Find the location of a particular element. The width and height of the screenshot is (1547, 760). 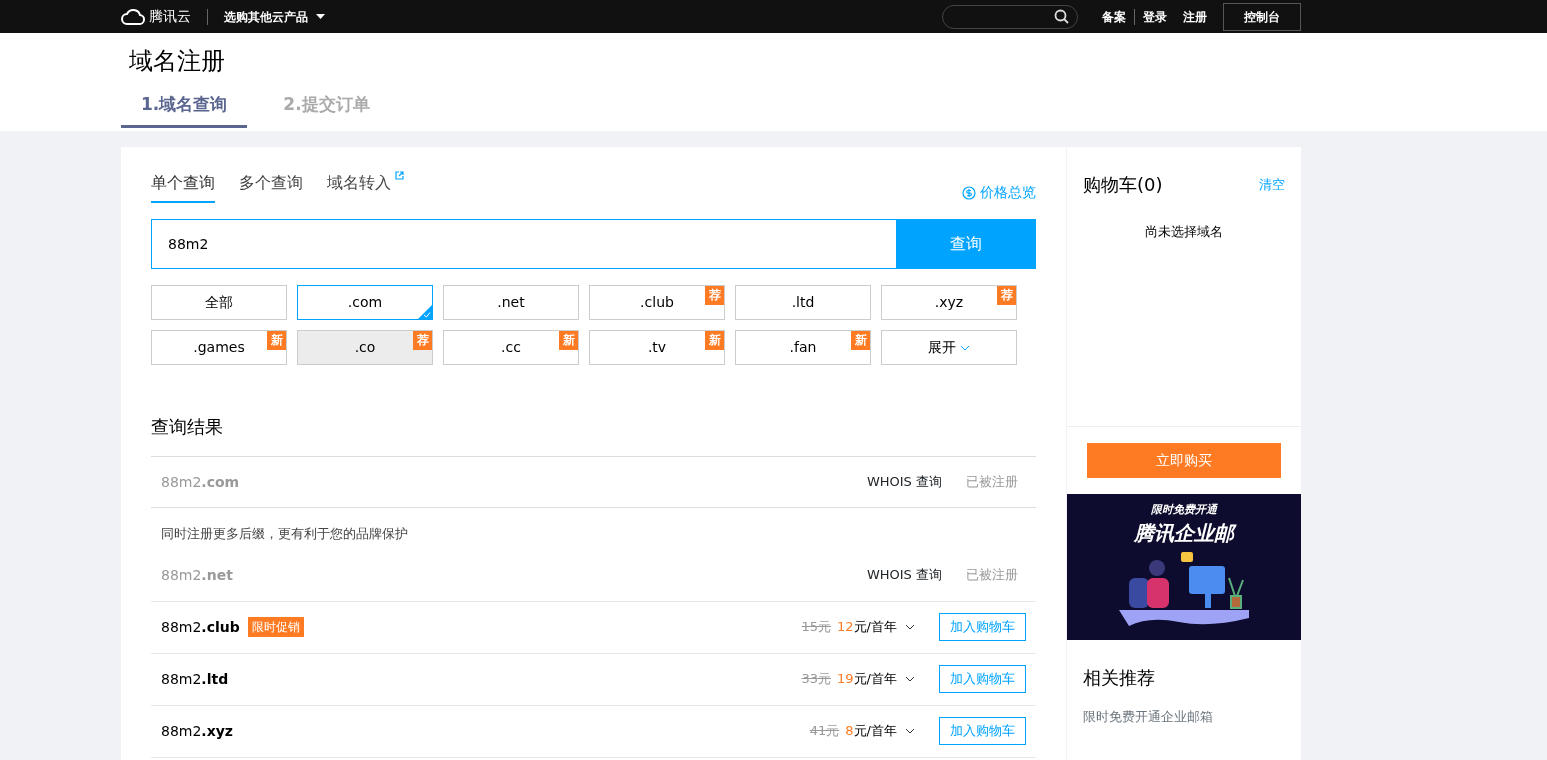

search-field is located at coordinates (1010, 16).